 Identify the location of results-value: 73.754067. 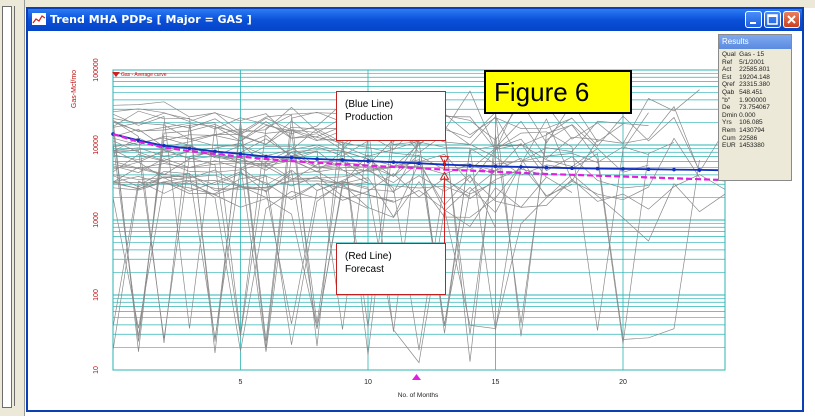
(754, 108).